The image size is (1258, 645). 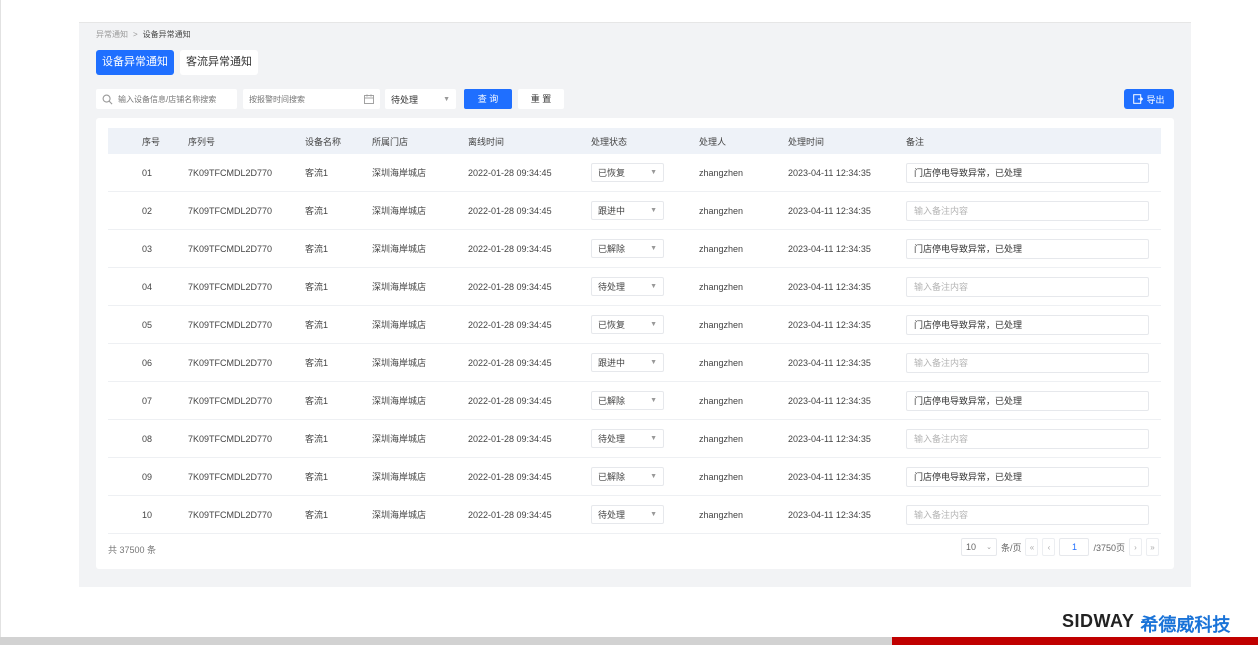 What do you see at coordinates (173, 99) in the screenshot?
I see `search-input` at bounding box center [173, 99].